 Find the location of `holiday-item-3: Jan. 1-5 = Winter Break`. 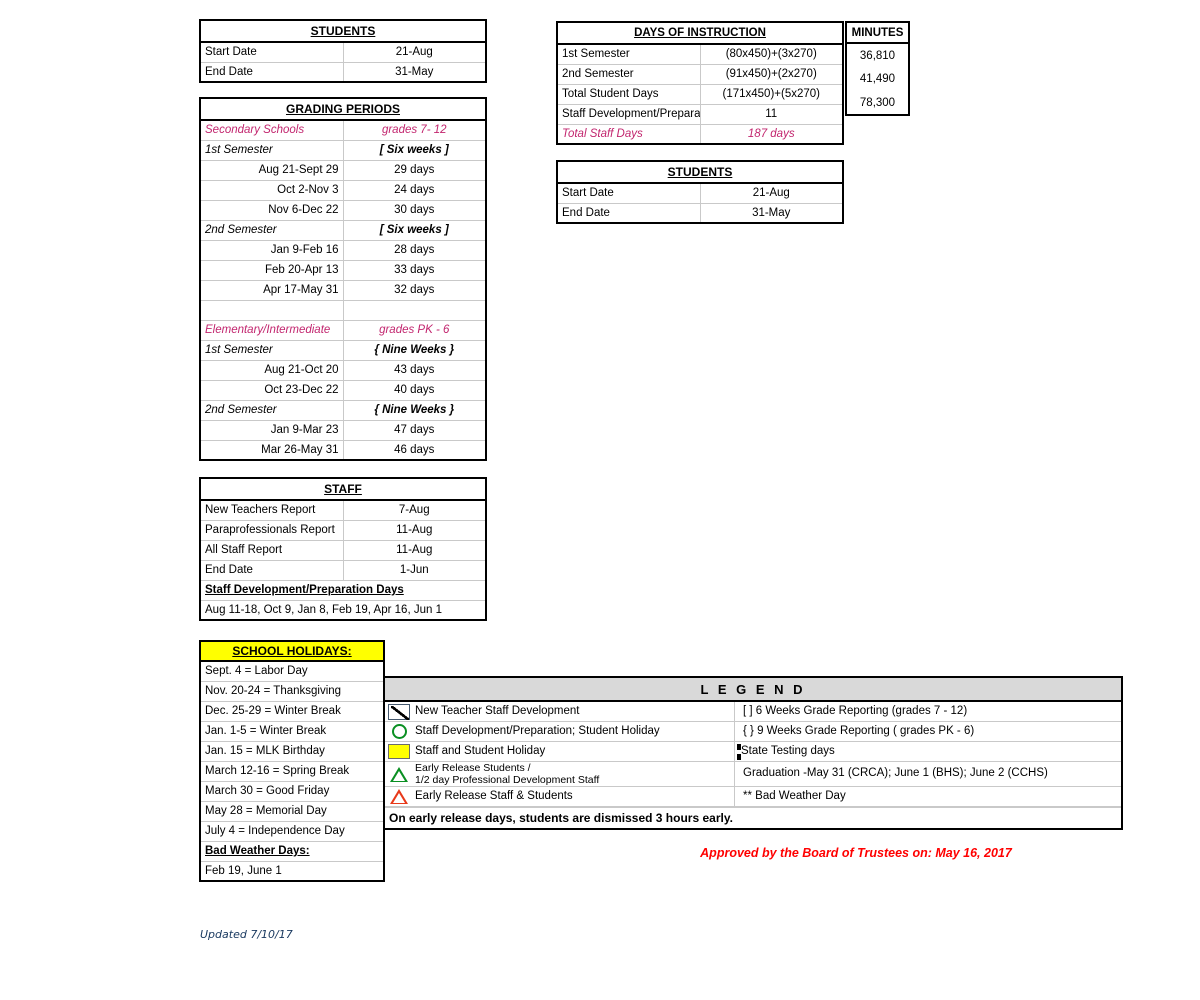

holiday-item-3: Jan. 1-5 = Winter Break is located at coordinates (292, 731).